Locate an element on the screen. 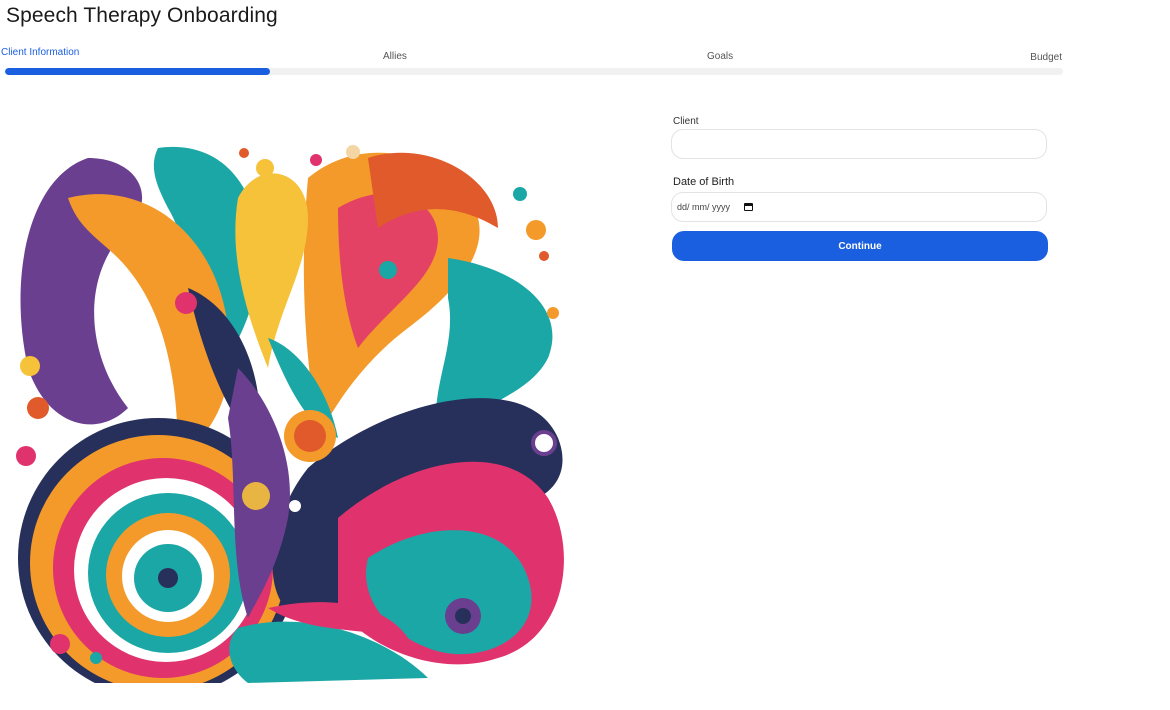 This screenshot has height=710, width=1170. date-of-birth-label: Date of Birth is located at coordinates (704, 182).